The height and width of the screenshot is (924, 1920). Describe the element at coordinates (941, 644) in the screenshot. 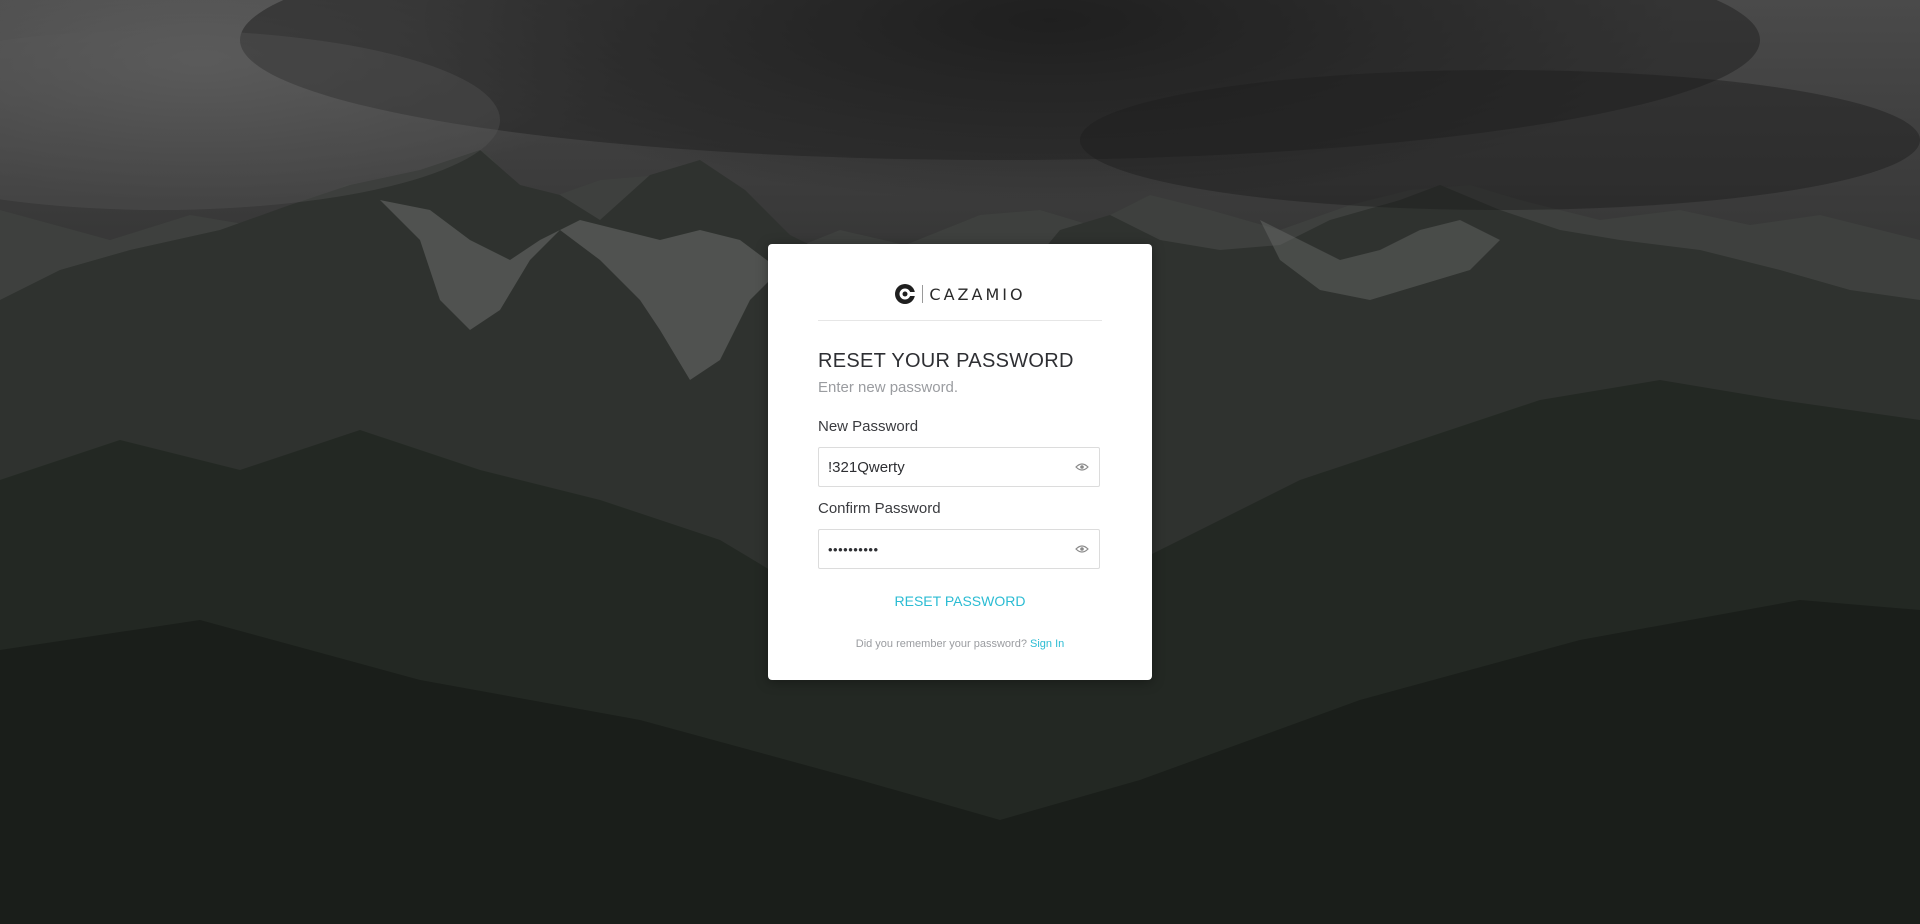

I see `signin-prompt-text: Did you remember your password?` at that location.